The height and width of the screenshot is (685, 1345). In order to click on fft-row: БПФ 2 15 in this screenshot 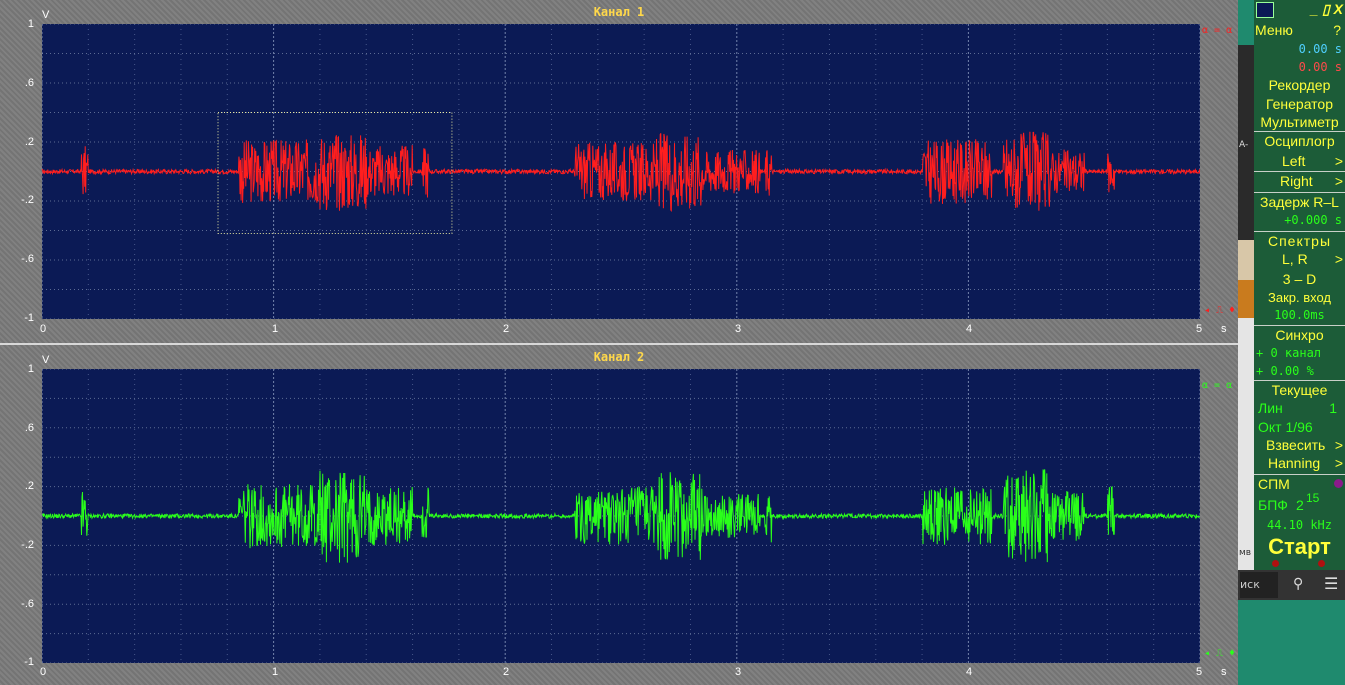, I will do `click(1299, 502)`.